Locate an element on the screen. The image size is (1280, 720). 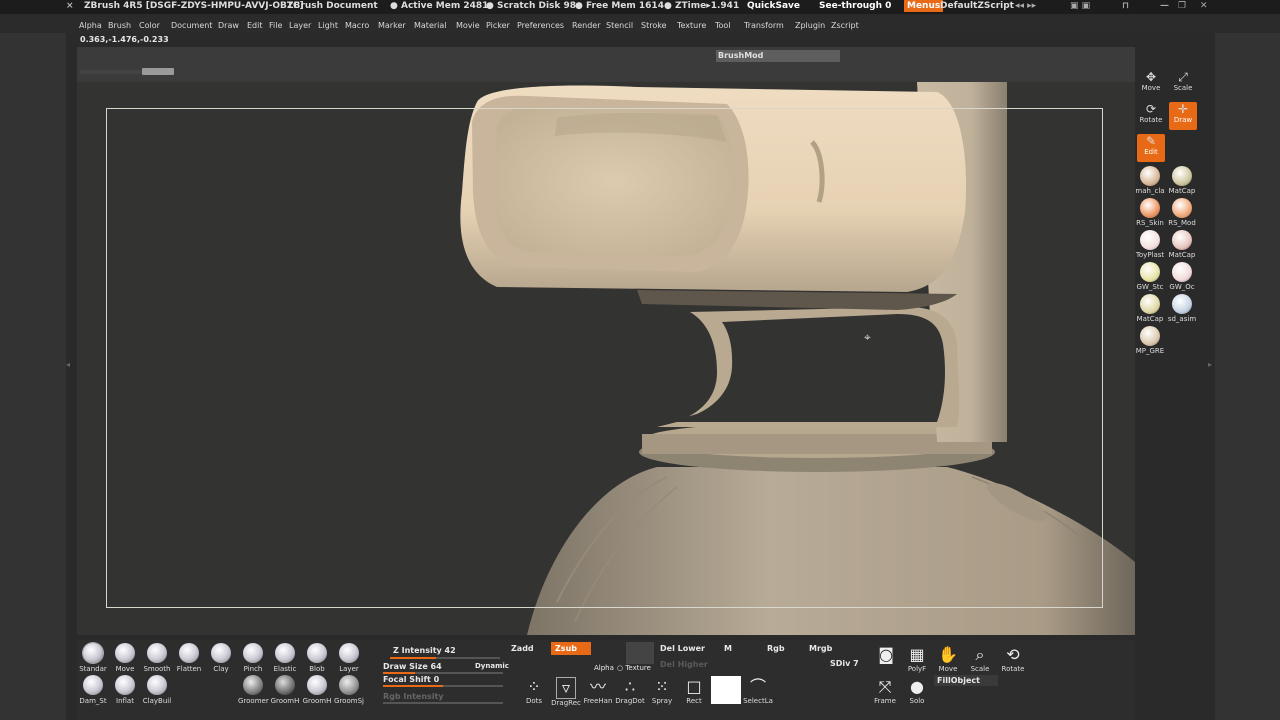
brush-smooth: Smooth is located at coordinates (157, 658).